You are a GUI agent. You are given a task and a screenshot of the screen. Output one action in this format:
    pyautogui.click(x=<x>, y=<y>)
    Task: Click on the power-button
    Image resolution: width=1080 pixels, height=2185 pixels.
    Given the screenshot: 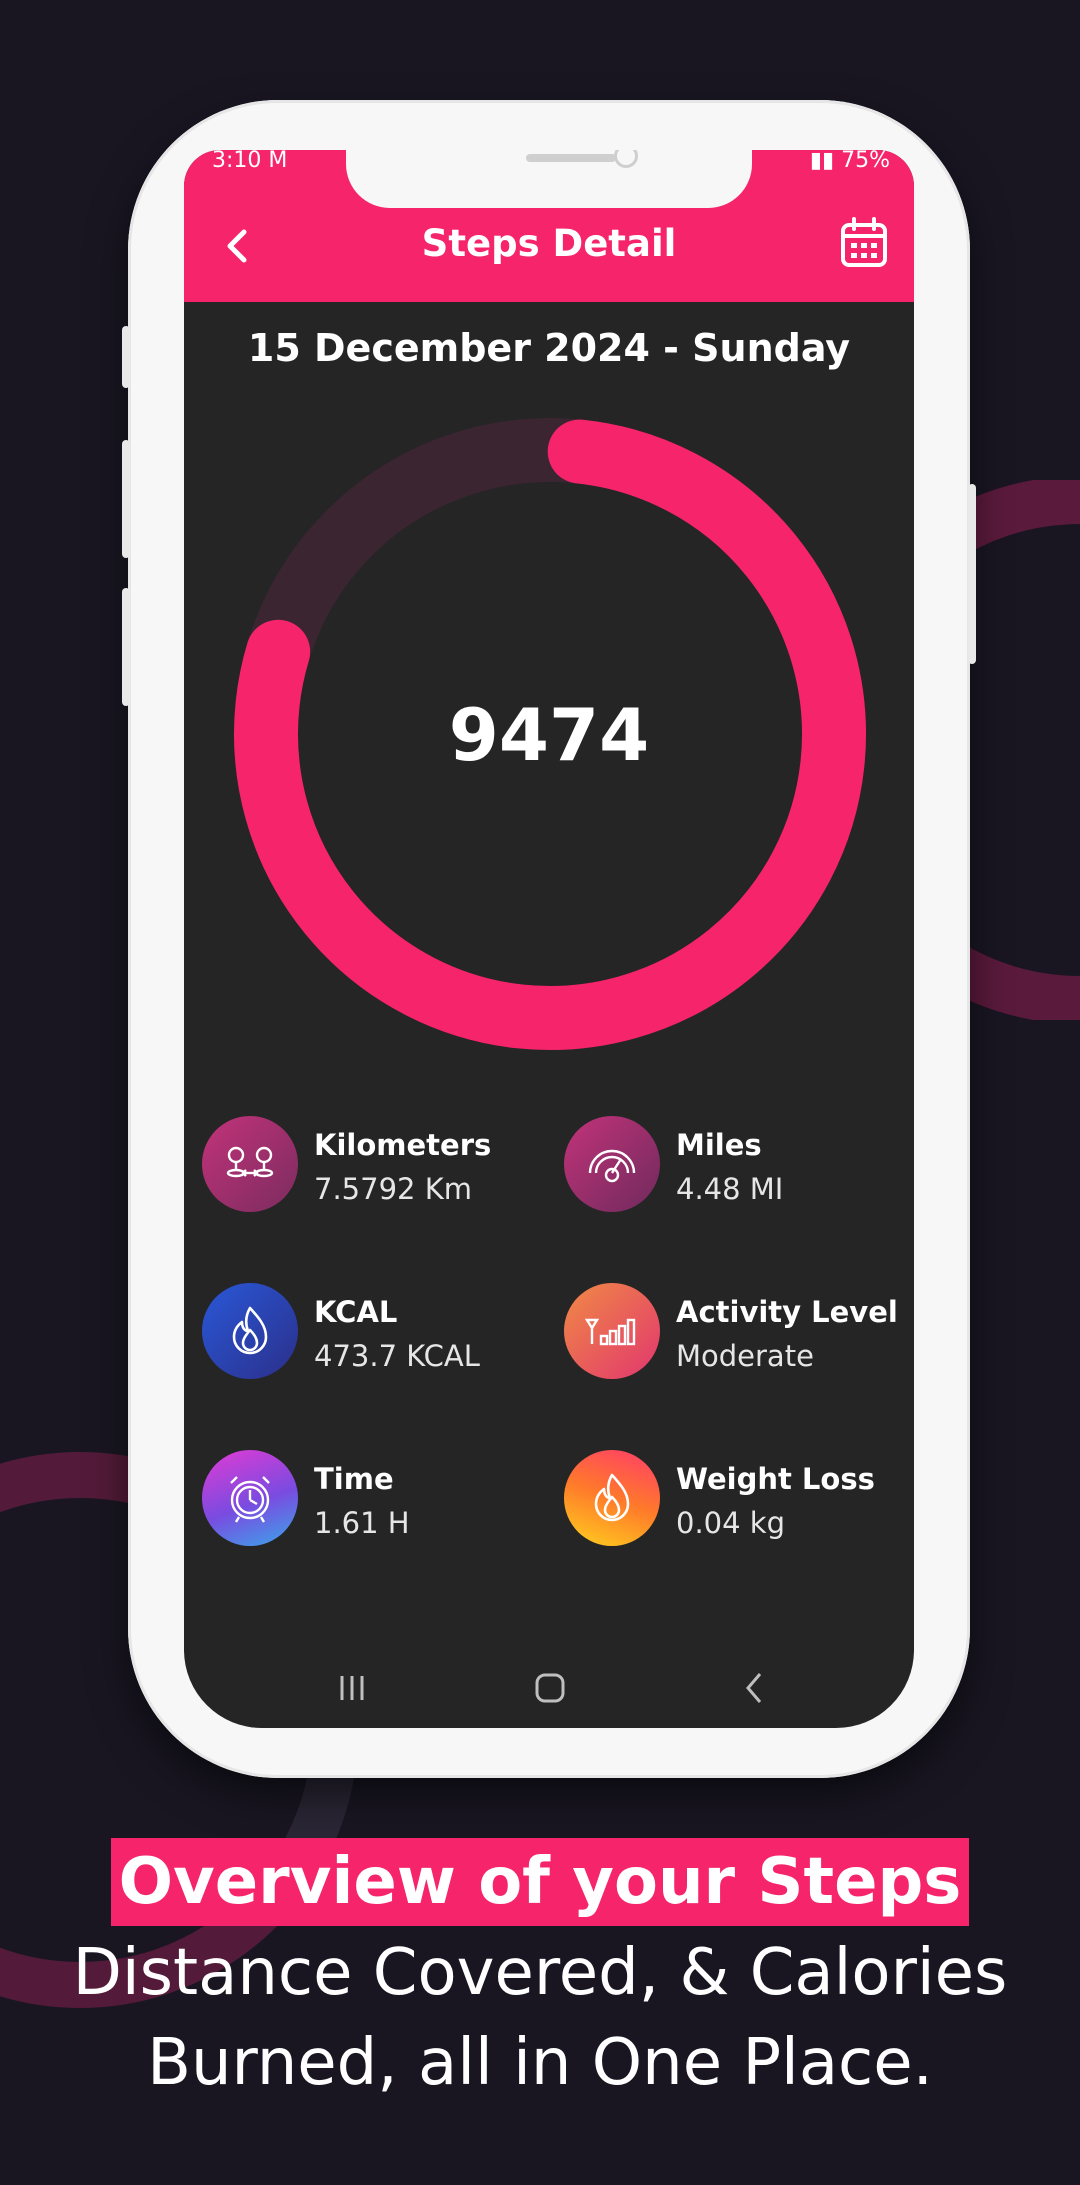 What is the action you would take?
    pyautogui.click(x=972, y=574)
    